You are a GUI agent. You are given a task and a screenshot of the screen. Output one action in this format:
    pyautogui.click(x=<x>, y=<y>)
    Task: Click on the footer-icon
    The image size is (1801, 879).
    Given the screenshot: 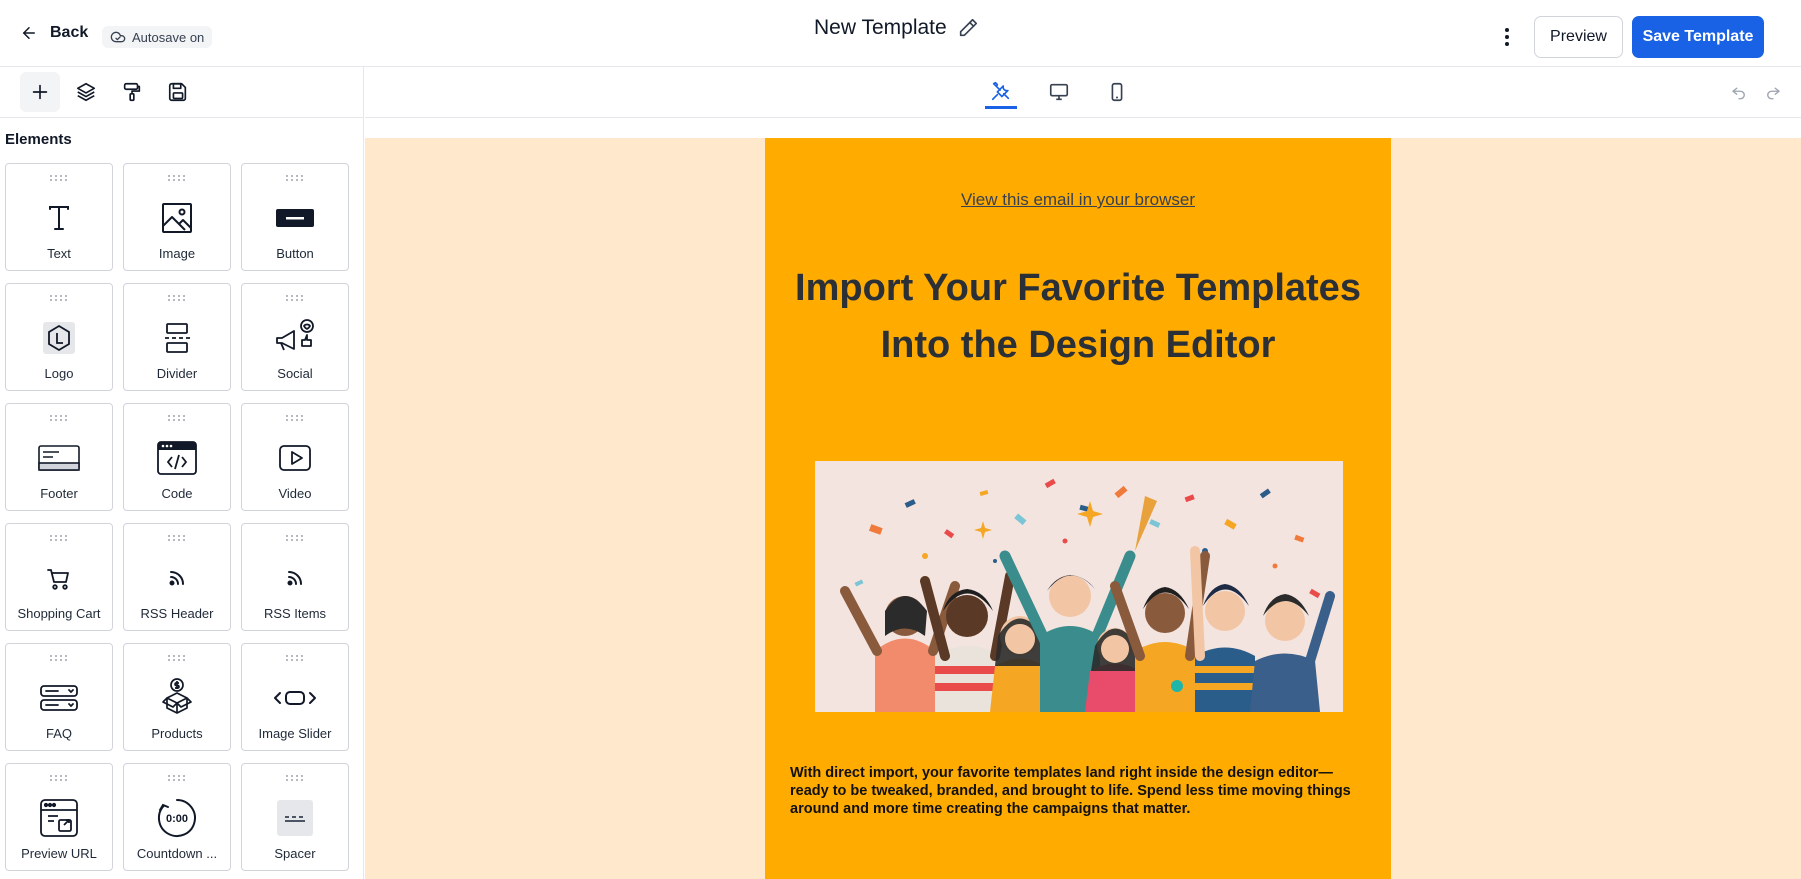 What is the action you would take?
    pyautogui.click(x=59, y=458)
    